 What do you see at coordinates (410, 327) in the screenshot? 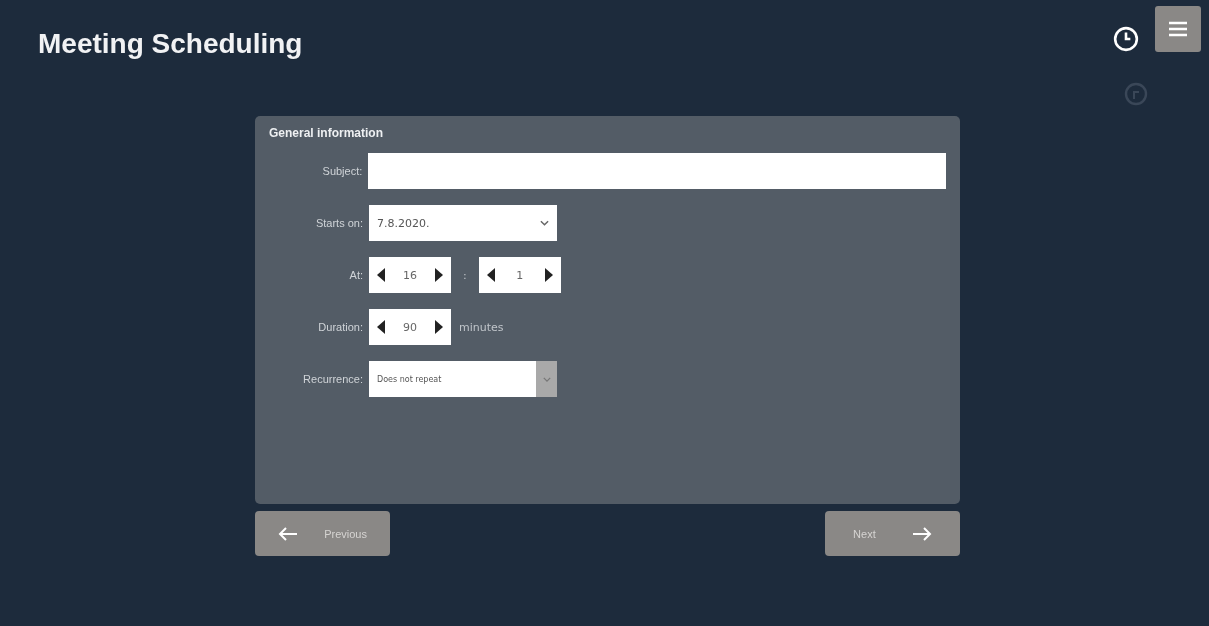
I see `duration-spinner: 90` at bounding box center [410, 327].